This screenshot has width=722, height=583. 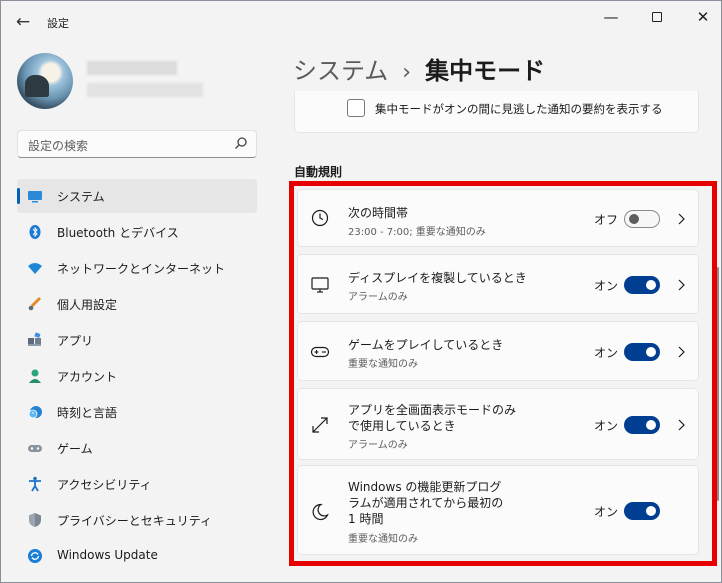 What do you see at coordinates (35, 268) in the screenshot?
I see `wifi-icon` at bounding box center [35, 268].